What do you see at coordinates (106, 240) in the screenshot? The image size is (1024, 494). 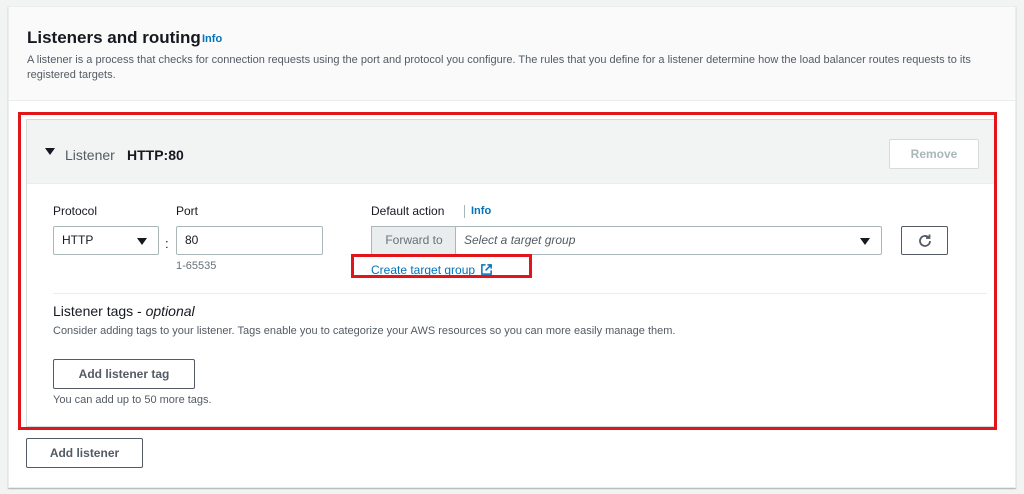 I see `protocol-select: HTTP` at bounding box center [106, 240].